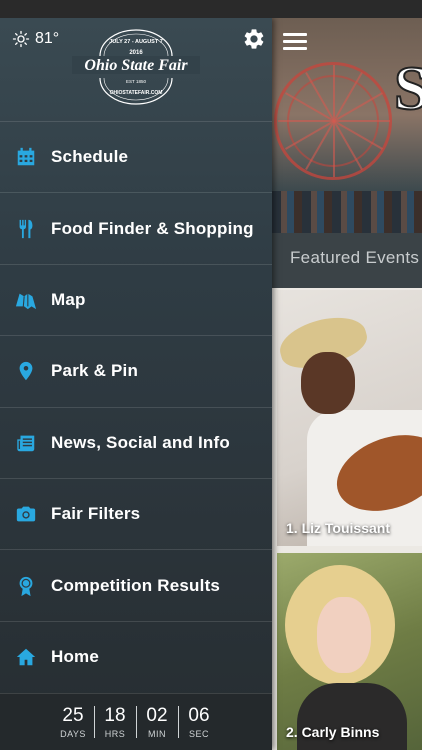 This screenshot has width=422, height=750. Describe the element at coordinates (136, 42) in the screenshot. I see `svg-text: JULY 27 - AUGUST 7` at that location.